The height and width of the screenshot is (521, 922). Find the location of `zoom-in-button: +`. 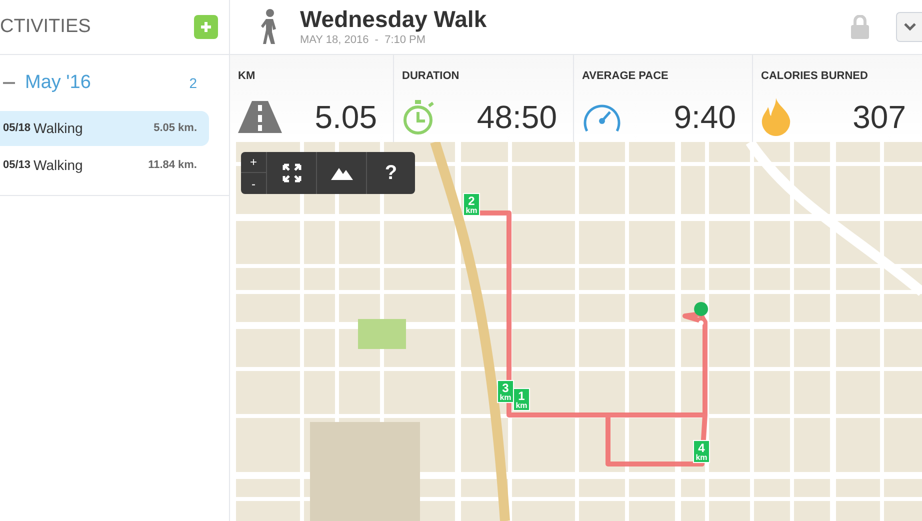

zoom-in-button: + is located at coordinates (253, 162).